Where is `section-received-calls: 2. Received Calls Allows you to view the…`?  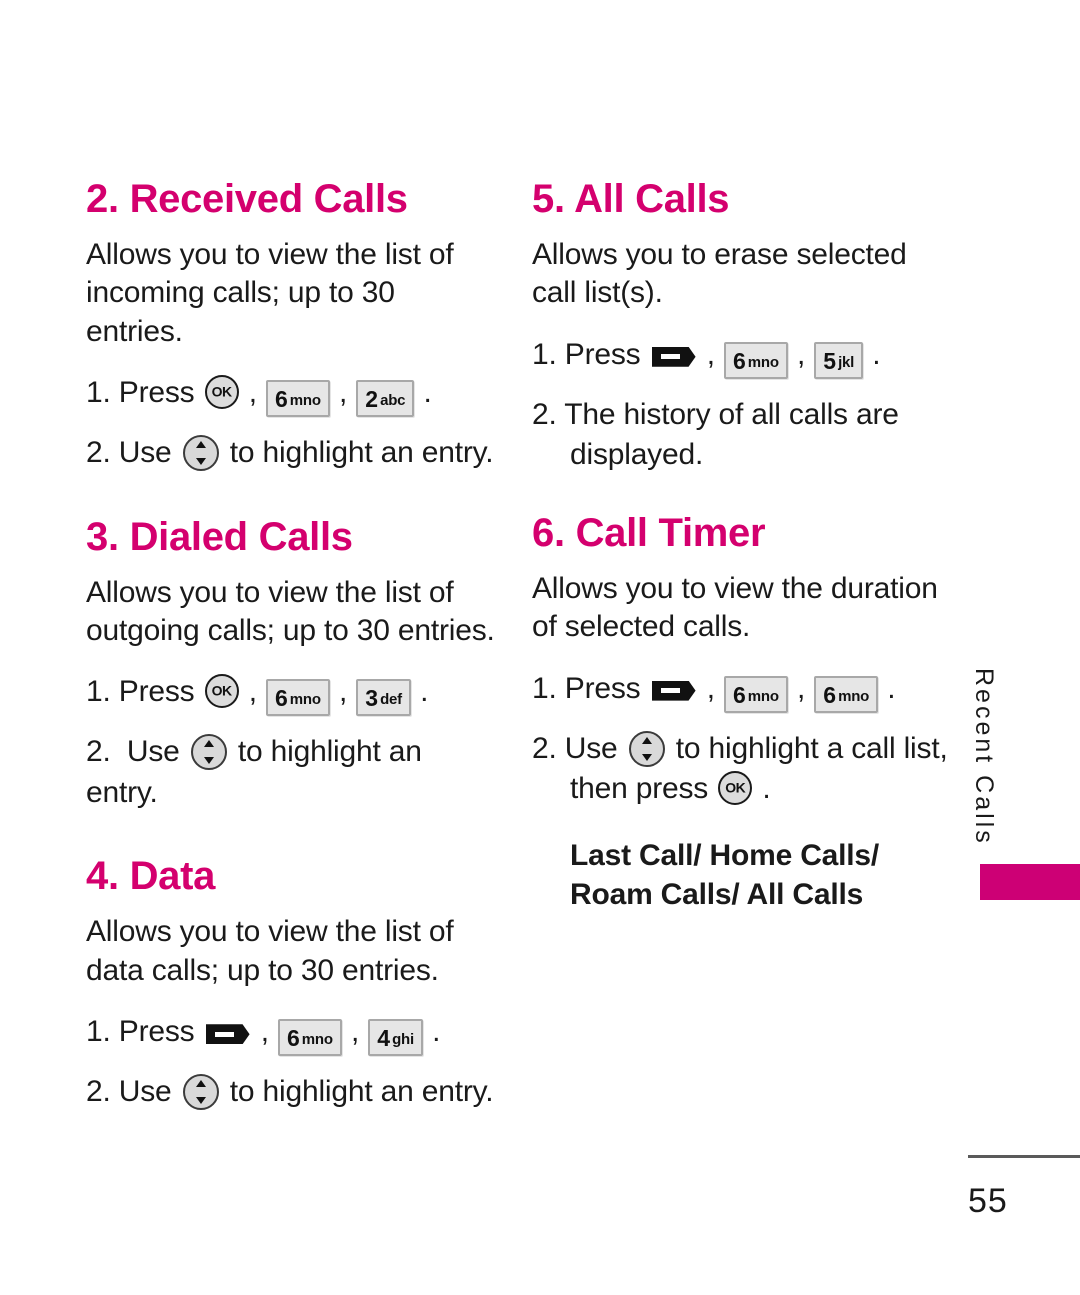
section-received-calls: 2. Received Calls Allows you to view the… is located at coordinates (292, 326).